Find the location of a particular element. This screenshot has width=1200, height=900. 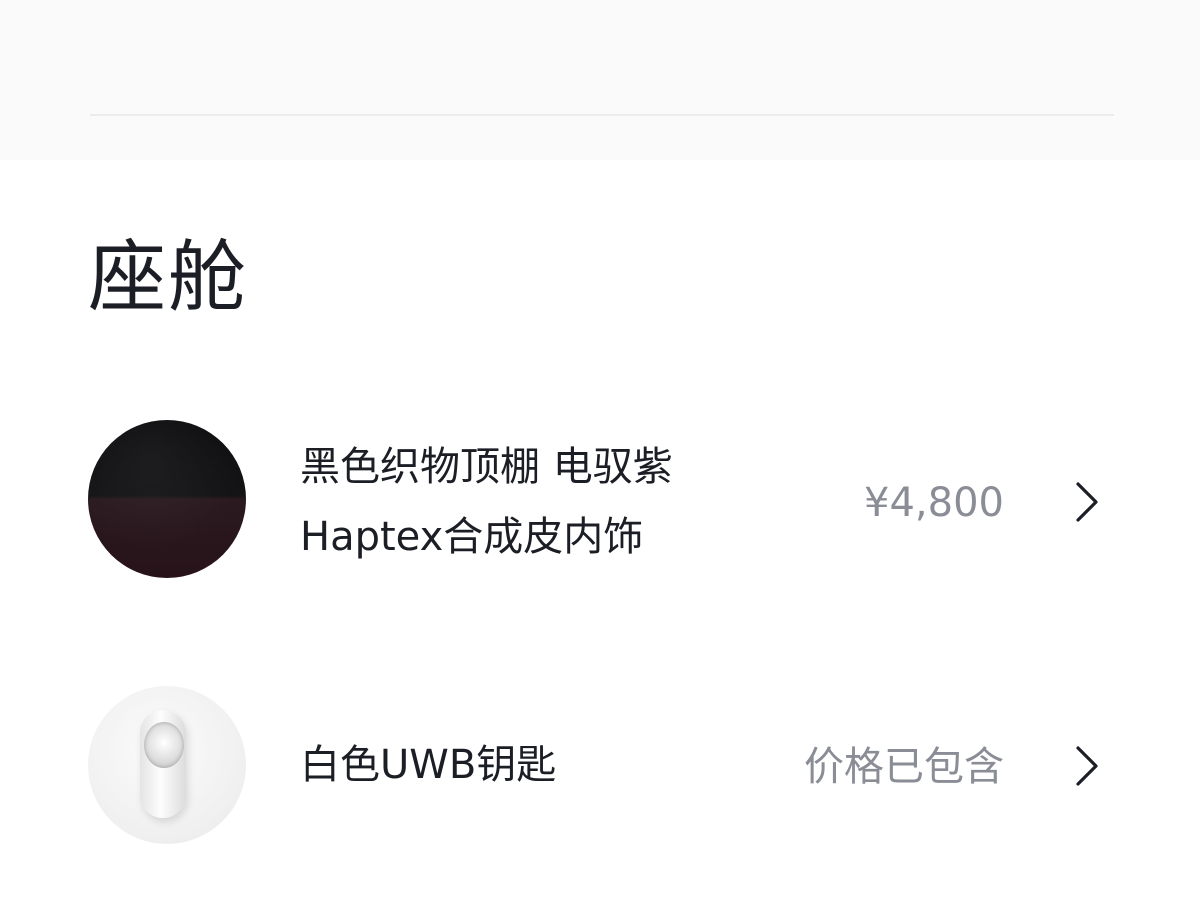

section-title-cockpit: 座舱 is located at coordinates (168, 278).